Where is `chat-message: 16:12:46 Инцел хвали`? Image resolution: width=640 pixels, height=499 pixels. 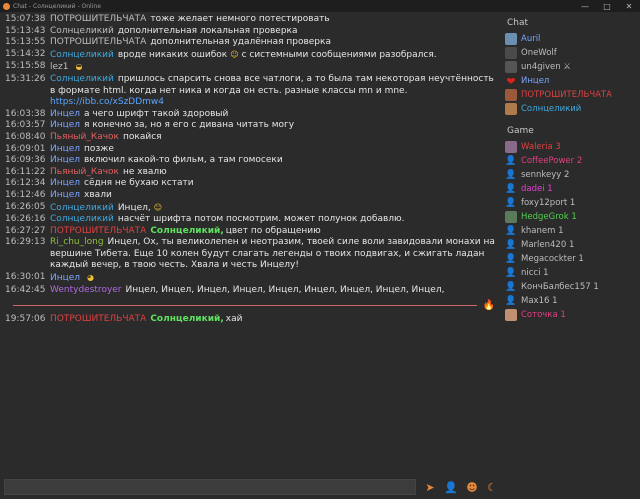 chat-message: 16:12:46 Инцел хвали is located at coordinates (250, 196).